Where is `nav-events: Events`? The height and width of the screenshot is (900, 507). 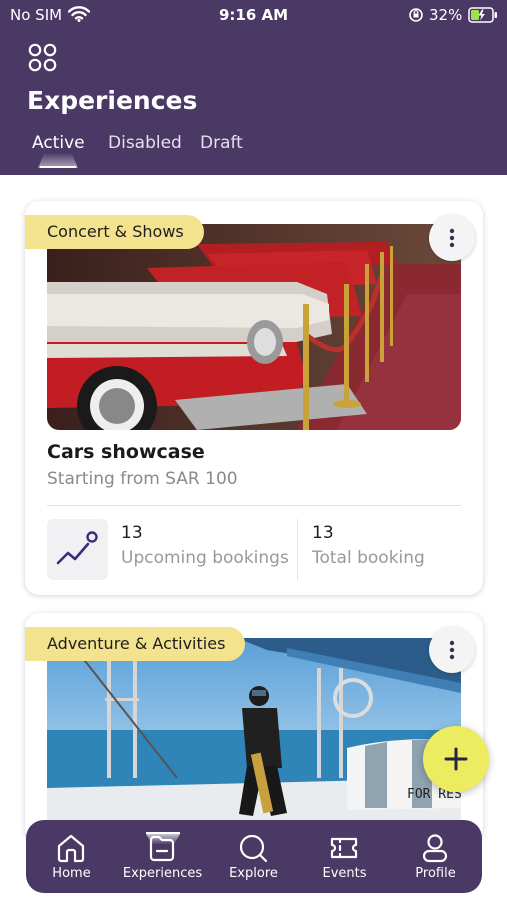 nav-events: Events is located at coordinates (344, 856).